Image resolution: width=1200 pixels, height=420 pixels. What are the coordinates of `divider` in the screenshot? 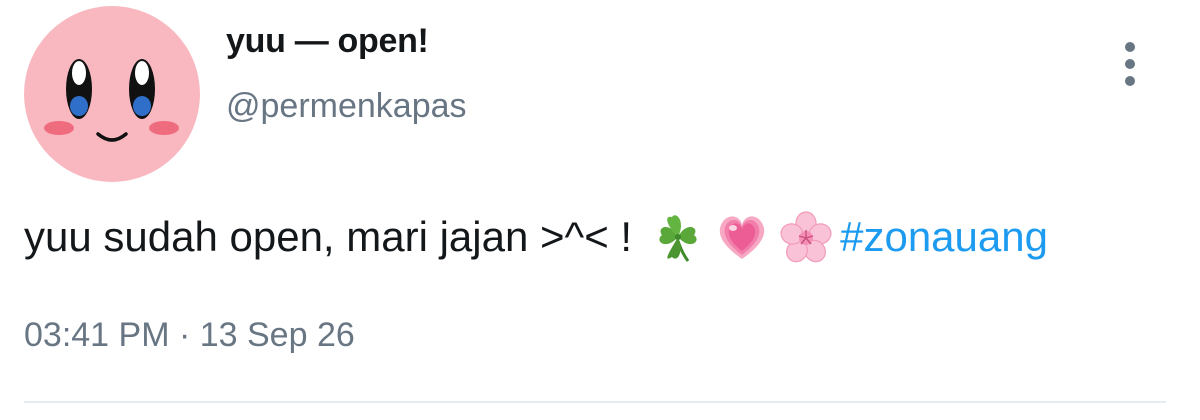 It's located at (595, 402).